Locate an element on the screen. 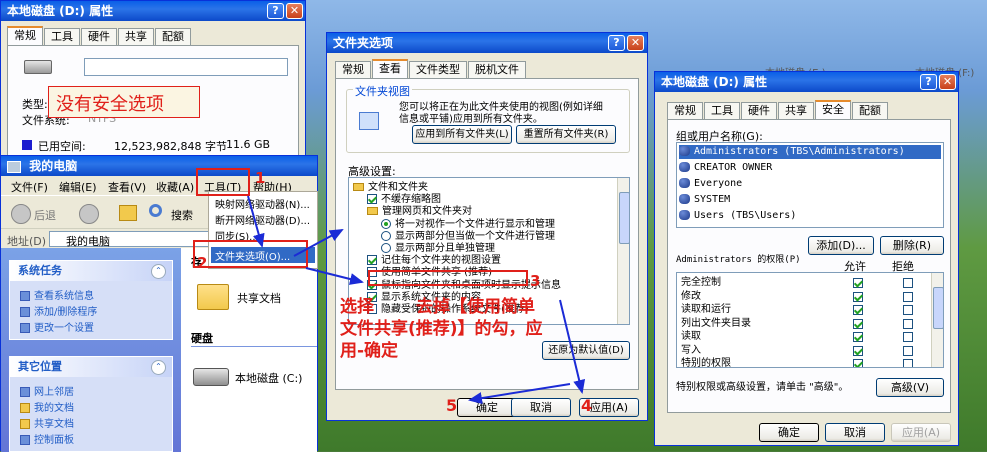 The image size is (987, 452). reset-all-folders-button: 重置所有文件夹(R) is located at coordinates (566, 134).